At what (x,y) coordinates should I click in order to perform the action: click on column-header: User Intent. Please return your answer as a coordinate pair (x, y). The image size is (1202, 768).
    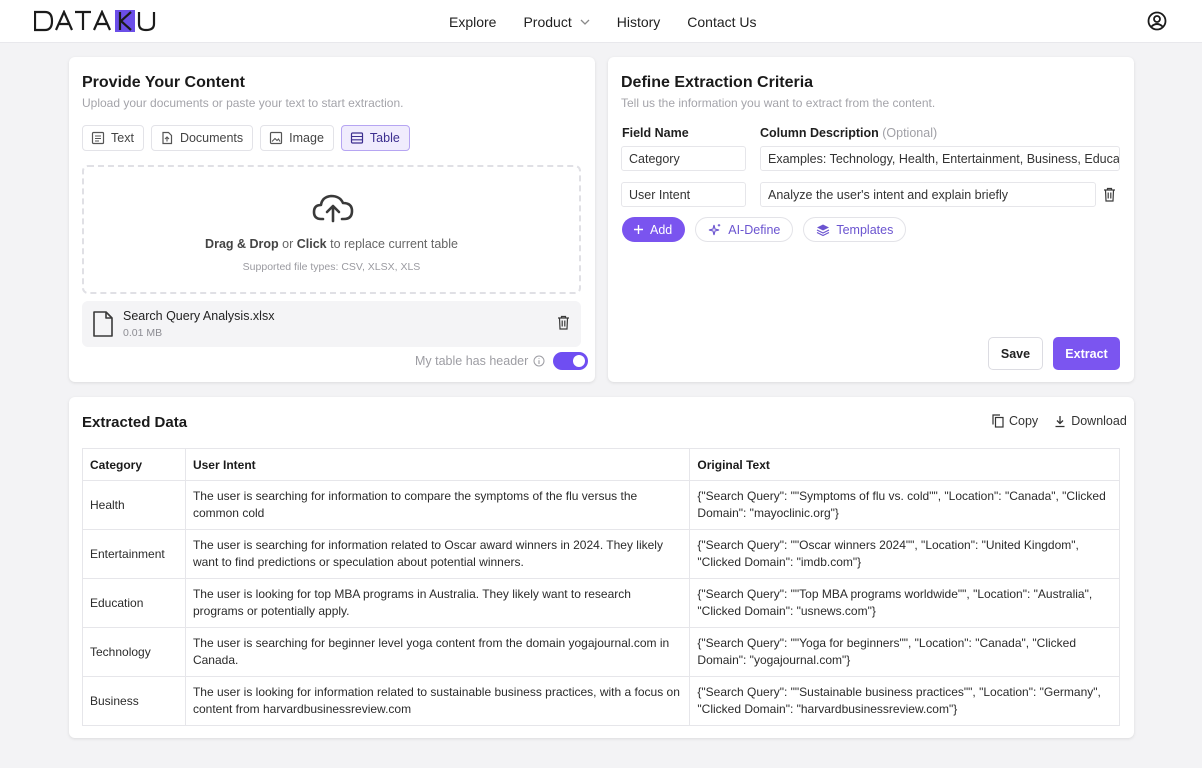
    Looking at the image, I should click on (437, 464).